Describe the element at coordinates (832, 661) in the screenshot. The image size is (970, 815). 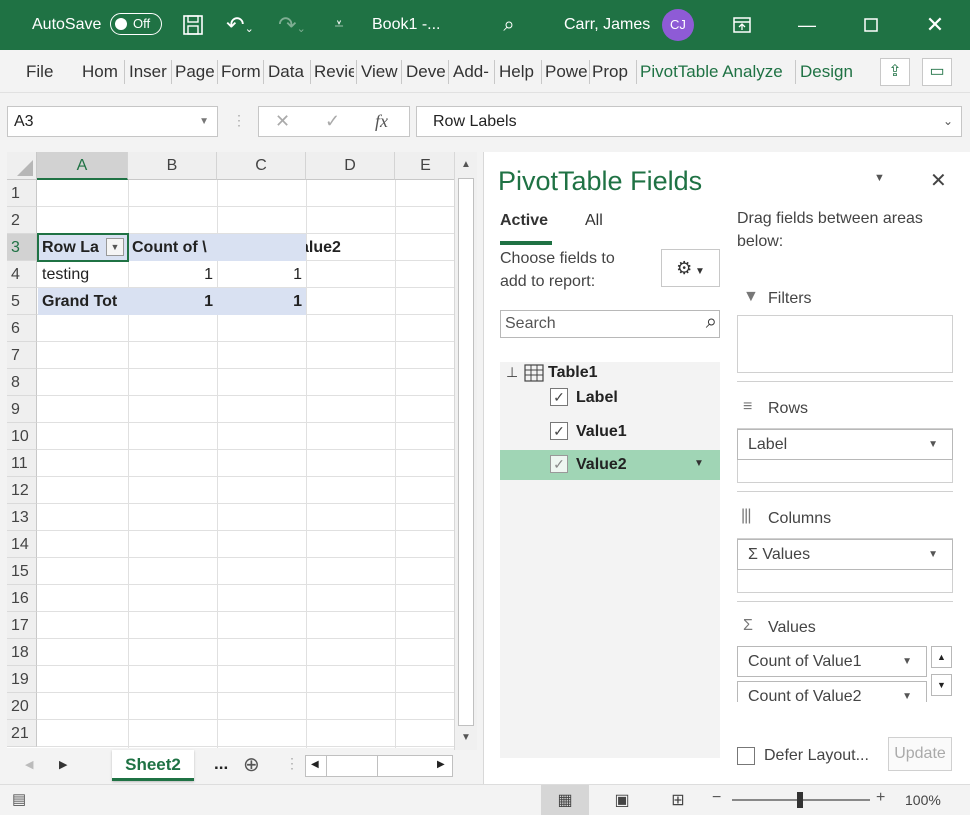
I see `values-item-1: Count of Value1 ▼` at that location.